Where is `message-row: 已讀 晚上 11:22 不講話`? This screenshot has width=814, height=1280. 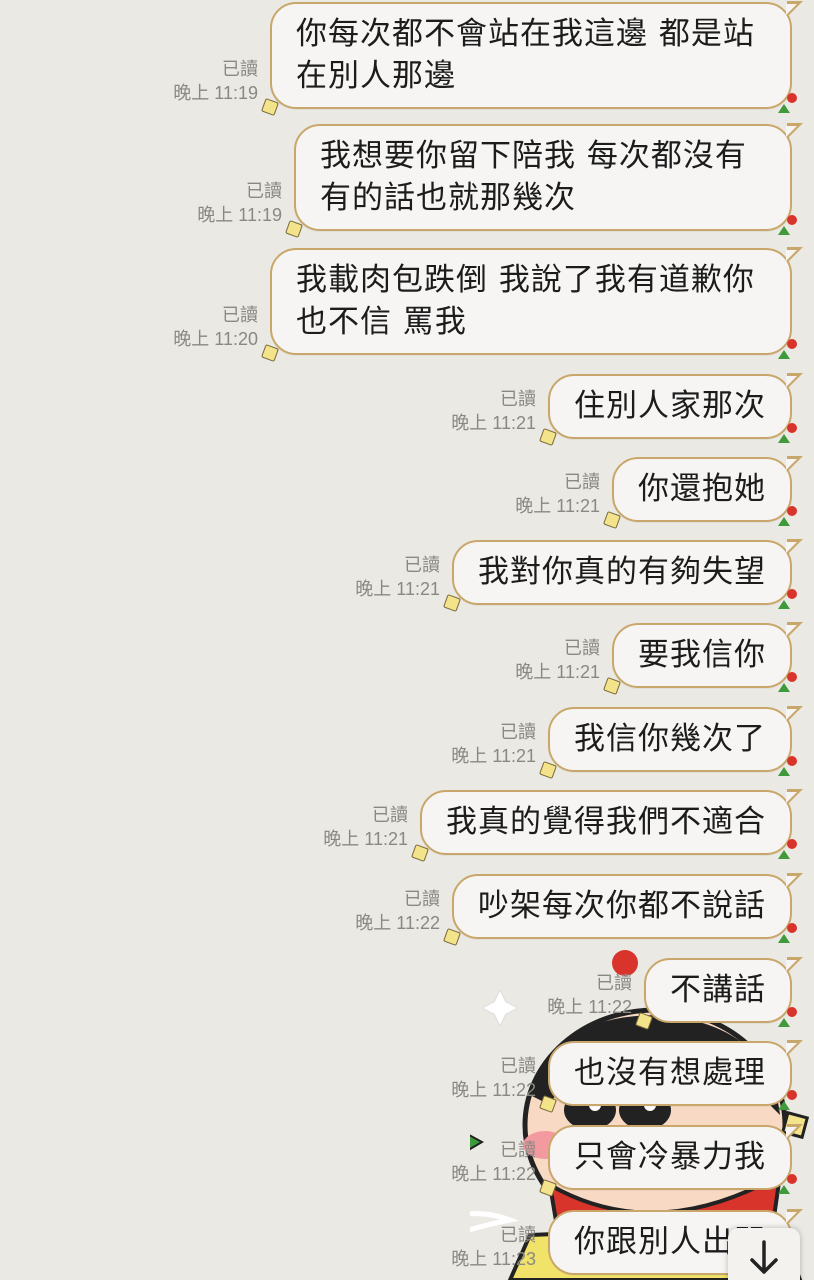
message-row: 已讀 晚上 11:22 不講話 is located at coordinates (675, 993).